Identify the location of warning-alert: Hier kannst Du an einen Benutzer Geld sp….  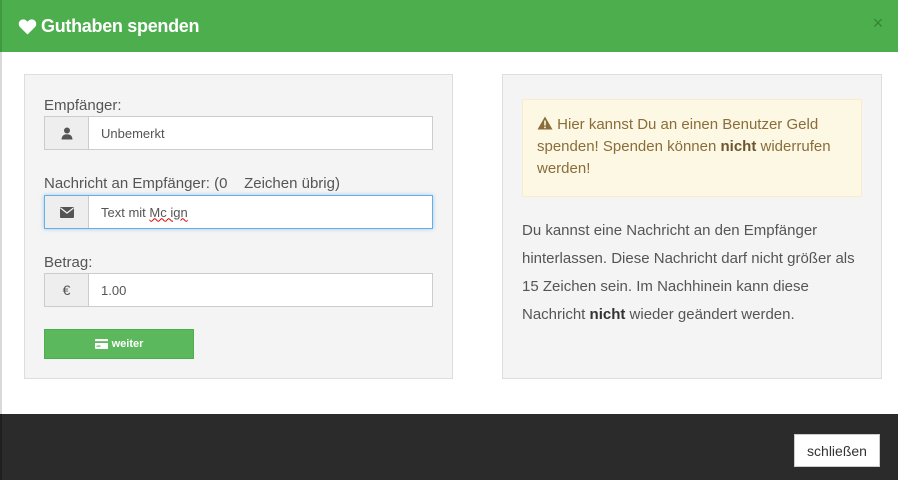
(692, 148).